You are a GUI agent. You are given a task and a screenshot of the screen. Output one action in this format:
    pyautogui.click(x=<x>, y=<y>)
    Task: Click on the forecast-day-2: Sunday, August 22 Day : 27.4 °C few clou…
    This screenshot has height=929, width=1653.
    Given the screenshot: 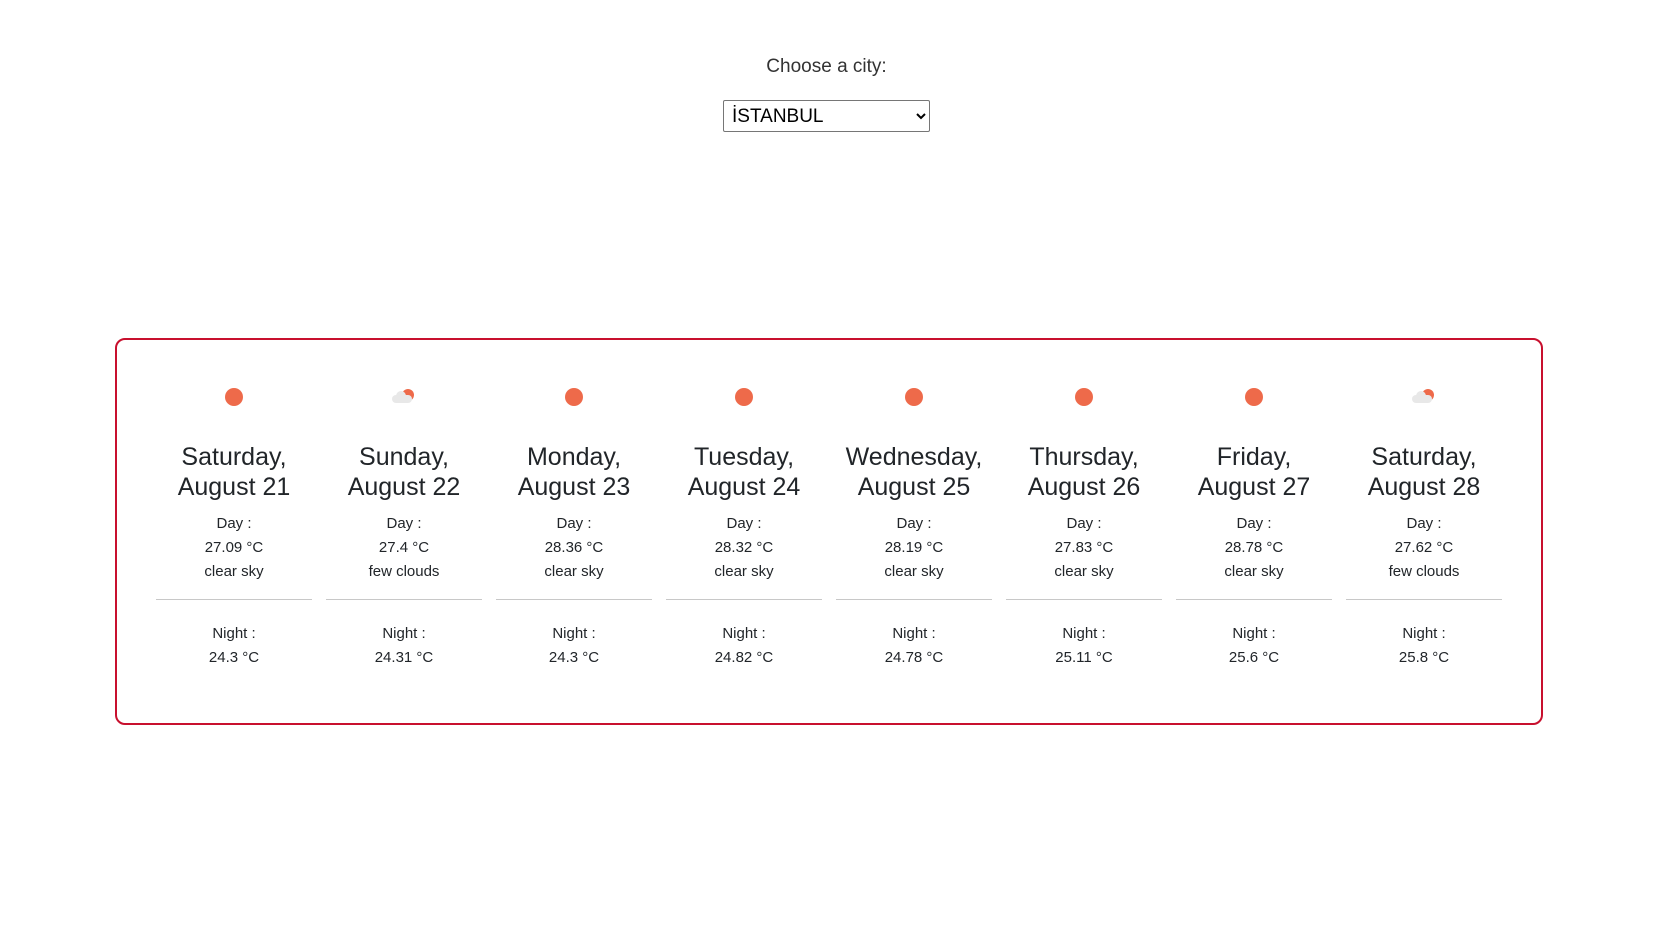 What is the action you would take?
    pyautogui.click(x=404, y=531)
    